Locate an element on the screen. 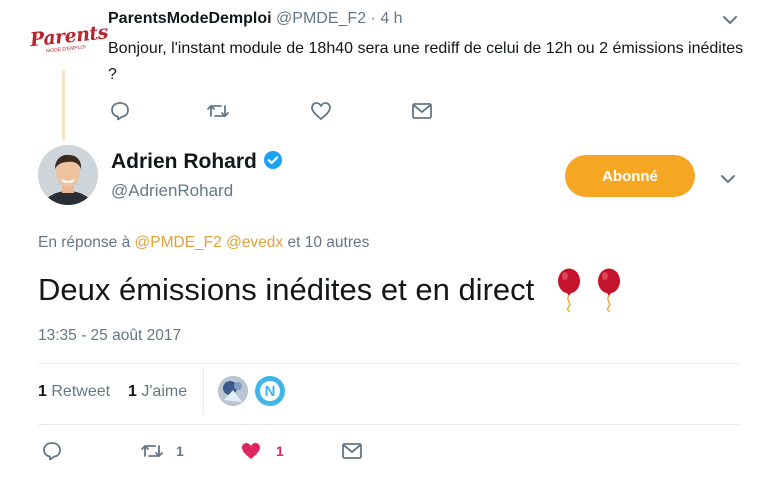 This screenshot has height=494, width=765. like-count: 1 is located at coordinates (280, 451).